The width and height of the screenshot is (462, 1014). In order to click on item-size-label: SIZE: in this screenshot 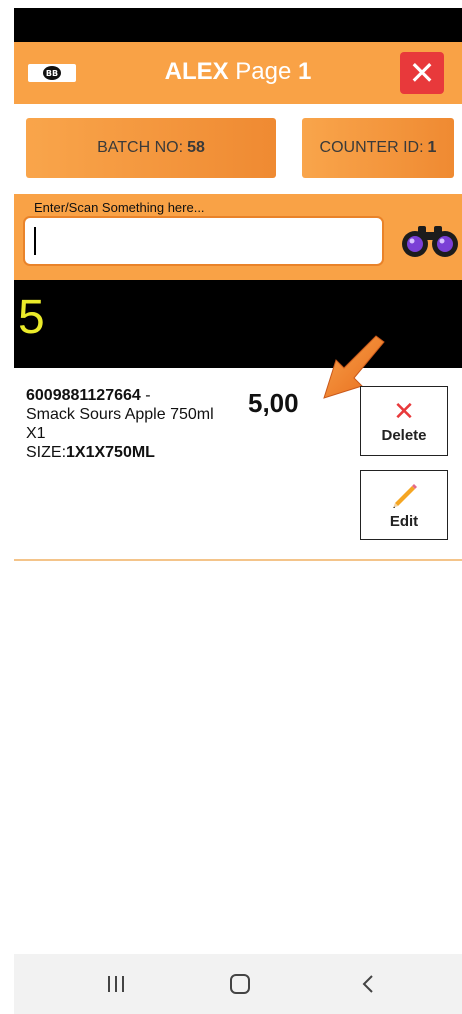, I will do `click(46, 452)`.